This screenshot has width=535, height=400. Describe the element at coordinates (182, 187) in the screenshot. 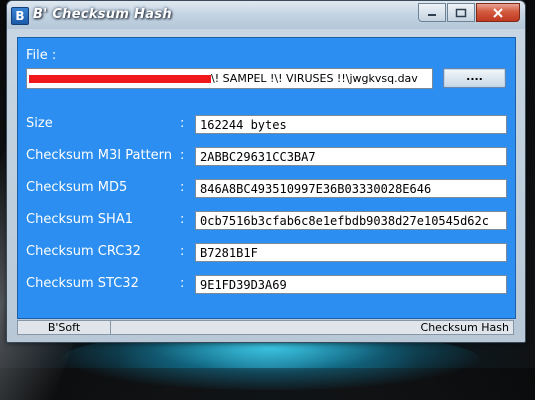

I see `md5-colon: :` at that location.